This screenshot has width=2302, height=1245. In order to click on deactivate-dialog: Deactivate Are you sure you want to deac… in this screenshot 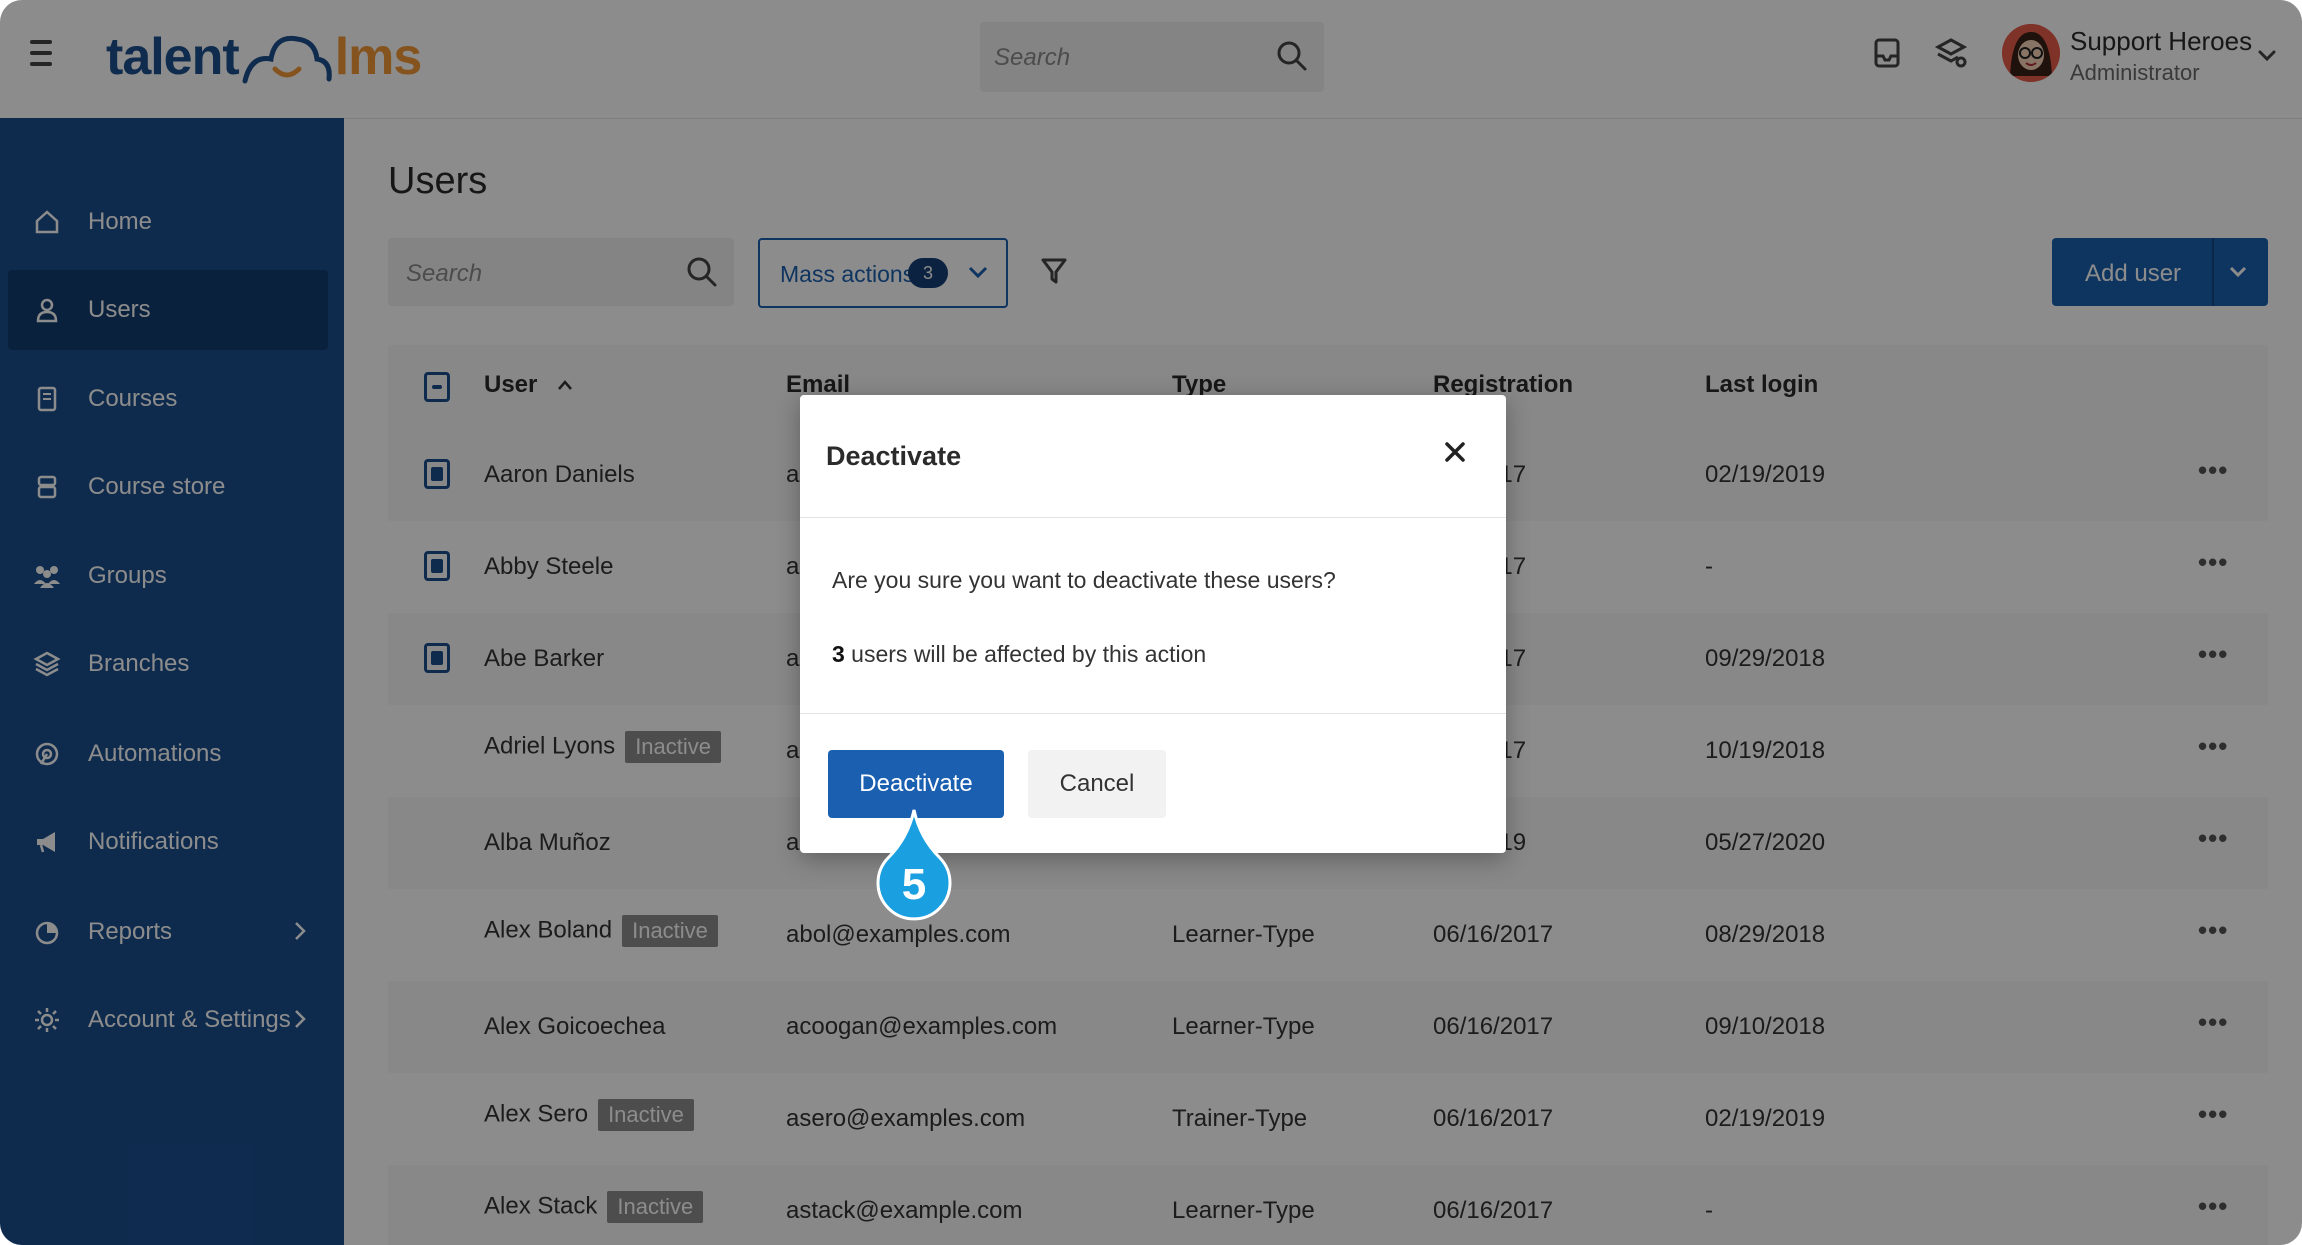, I will do `click(1153, 624)`.